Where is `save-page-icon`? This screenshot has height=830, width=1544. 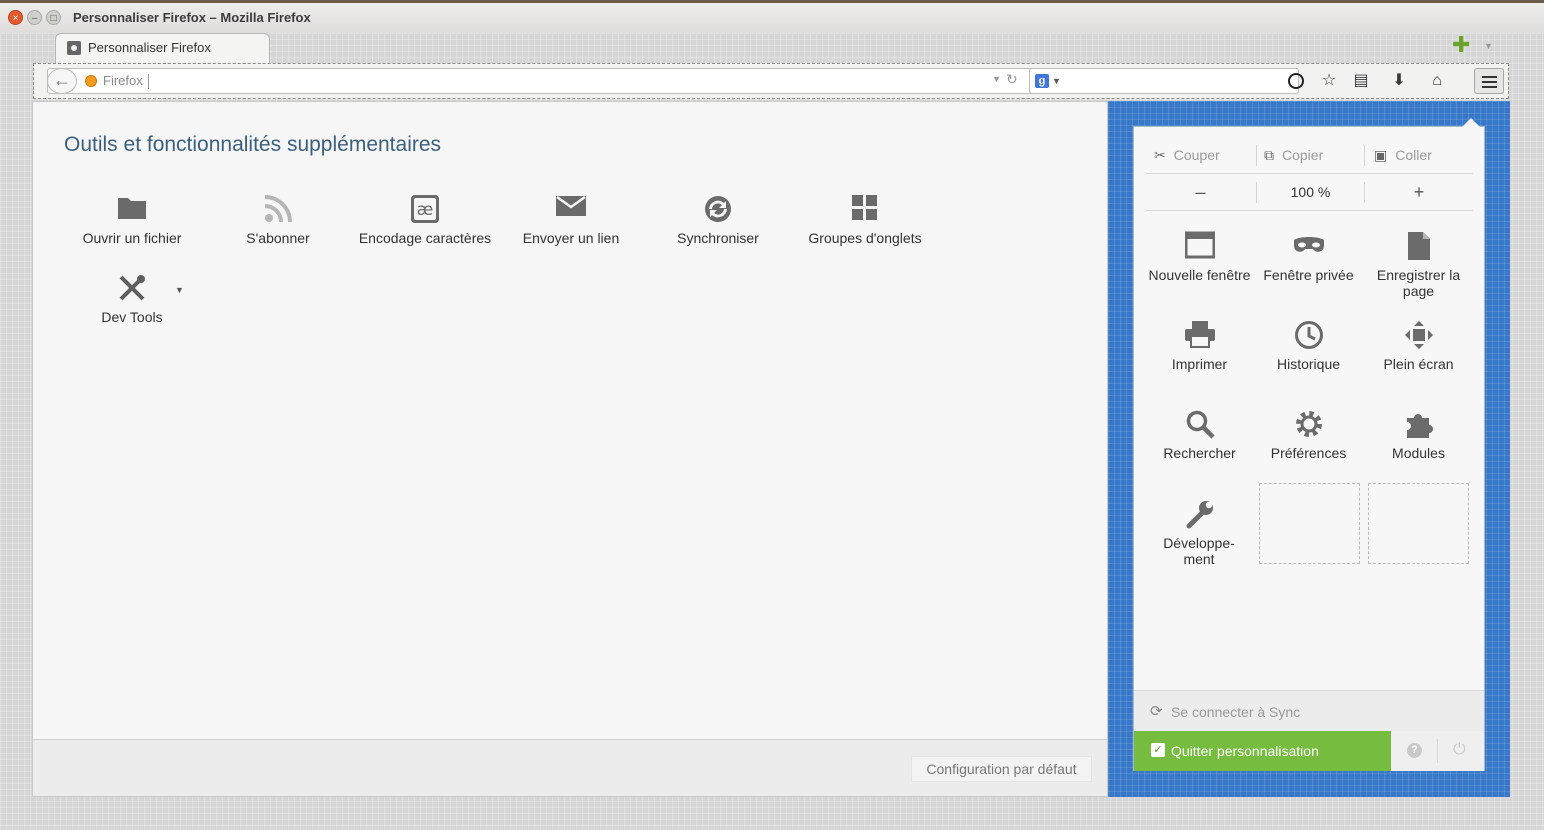
save-page-icon is located at coordinates (1419, 247).